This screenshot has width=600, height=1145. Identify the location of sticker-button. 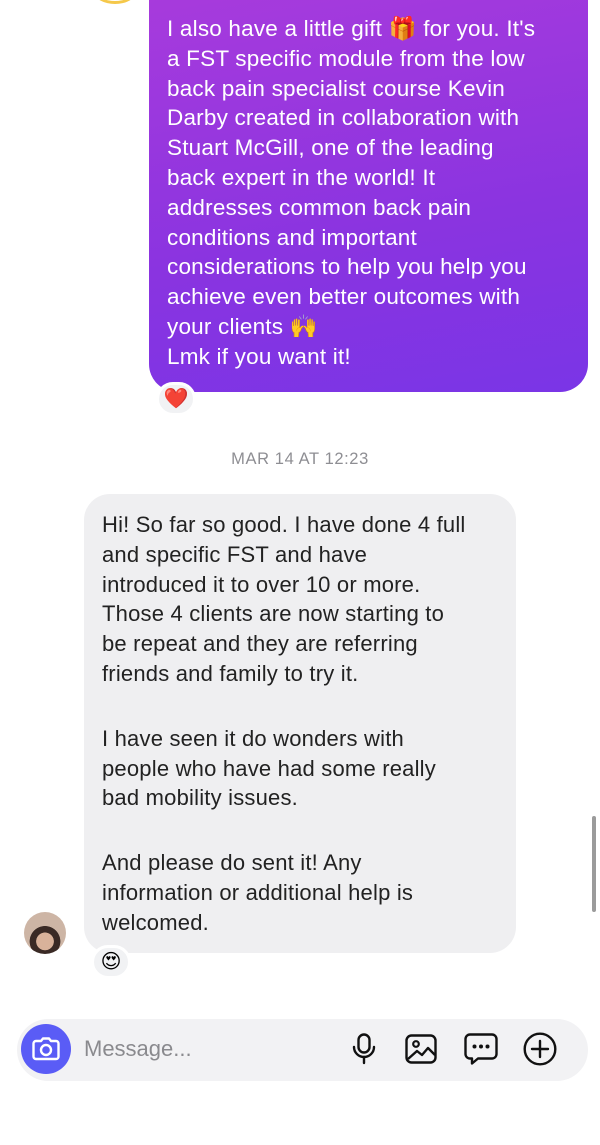
(481, 1049).